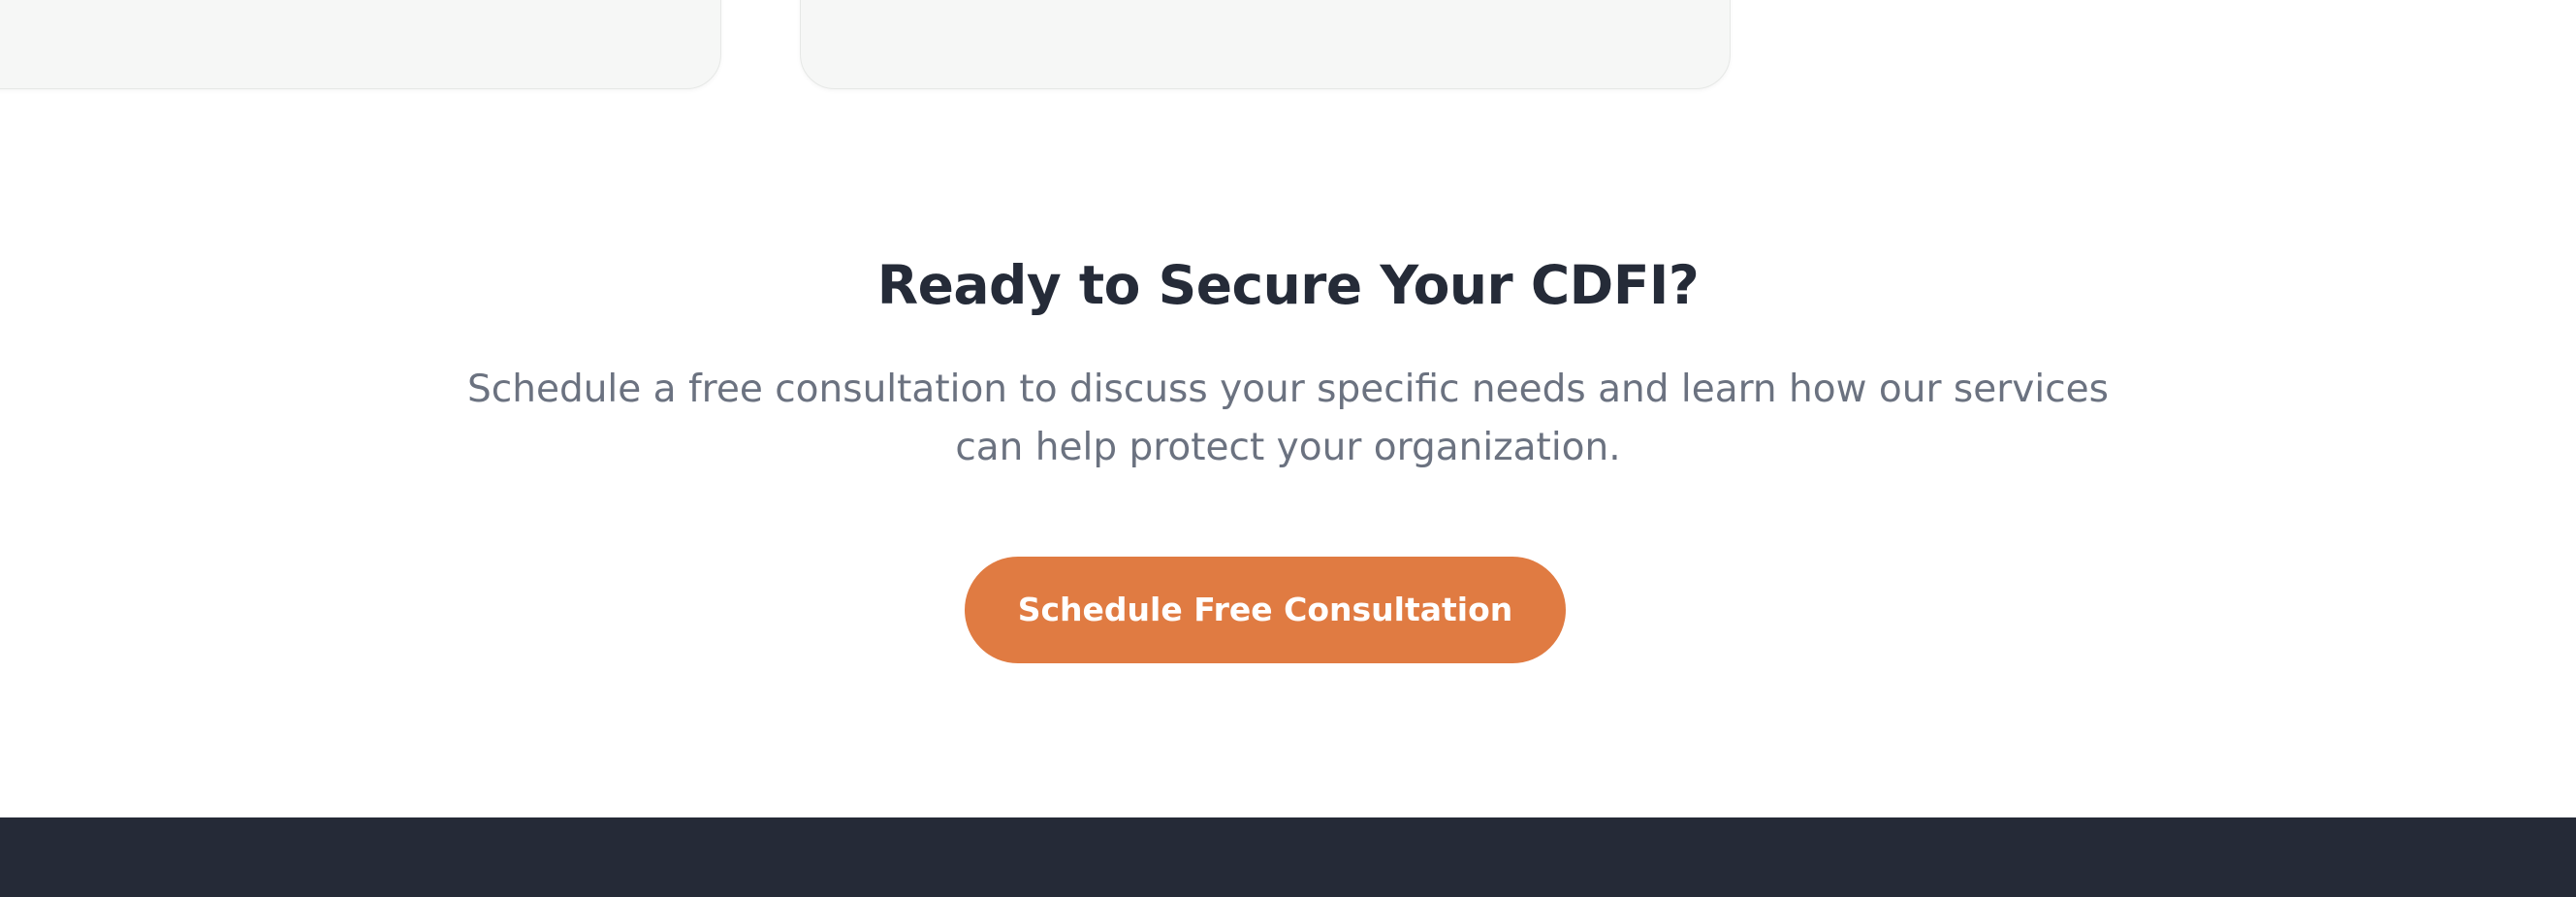 The width and height of the screenshot is (2576, 897). What do you see at coordinates (361, 44) in the screenshot?
I see `feature-card-left` at bounding box center [361, 44].